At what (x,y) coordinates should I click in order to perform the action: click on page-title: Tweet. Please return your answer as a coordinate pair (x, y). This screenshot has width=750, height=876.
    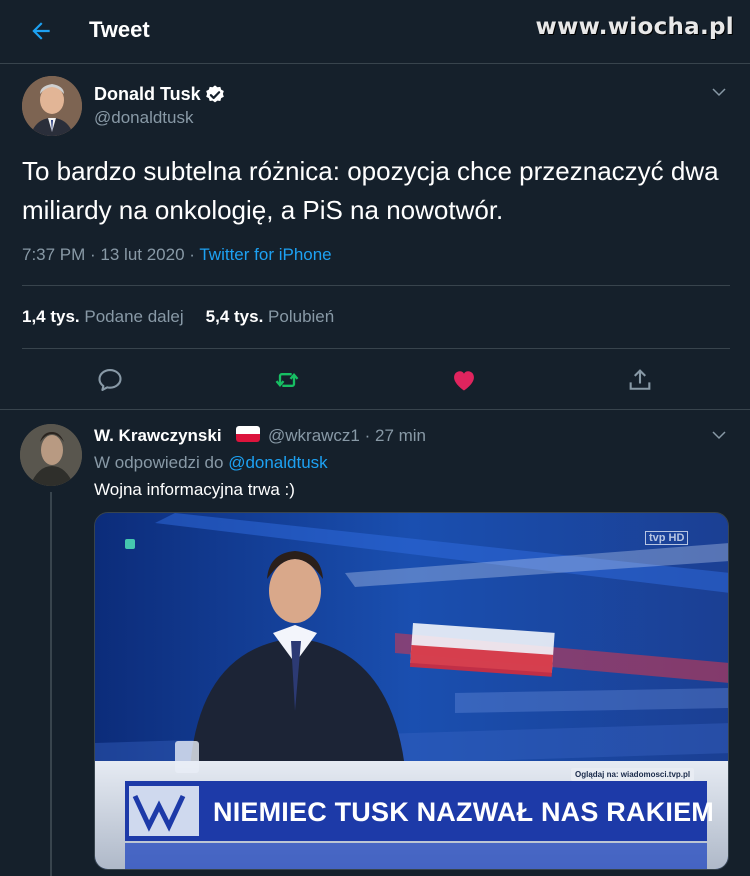
    Looking at the image, I should click on (119, 29).